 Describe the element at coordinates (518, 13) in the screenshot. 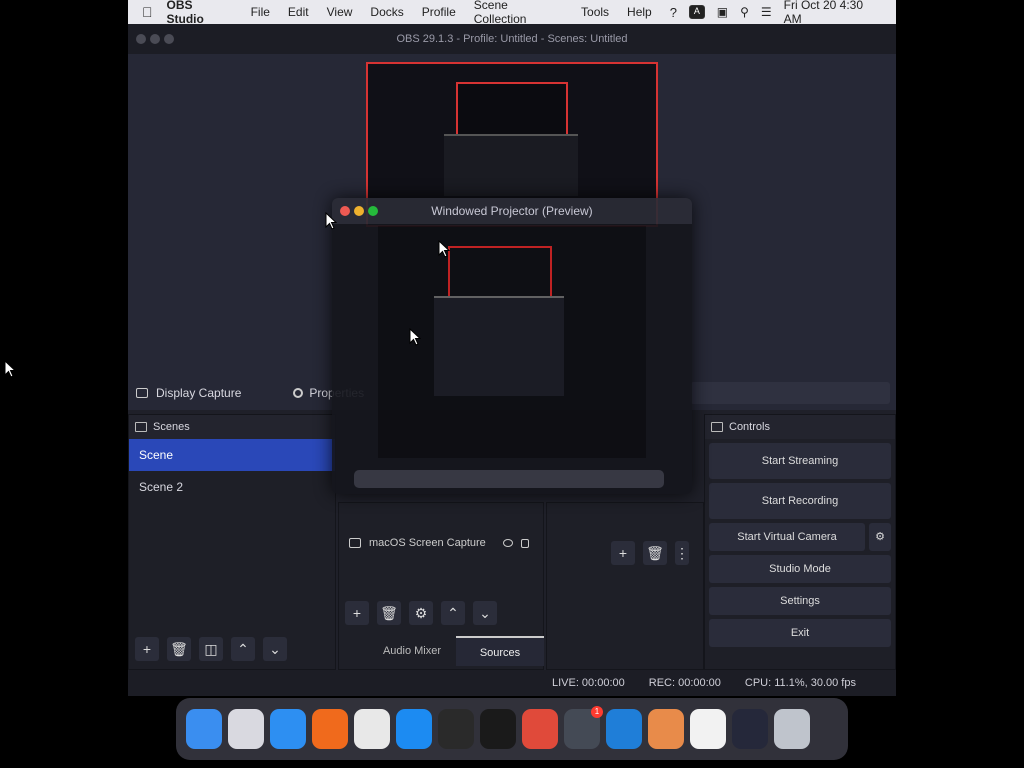

I see `menu-scene-collection: Scene Collection` at that location.